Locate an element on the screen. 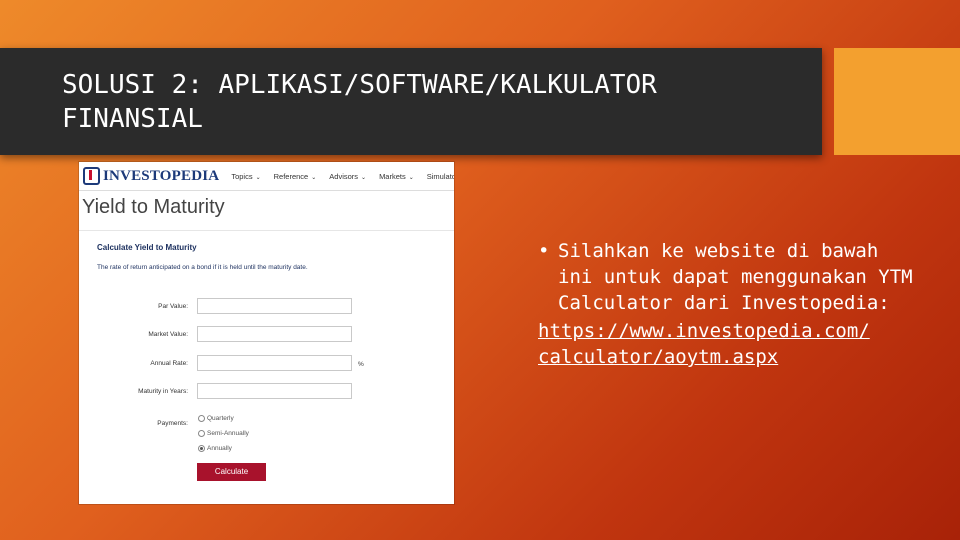 Image resolution: width=960 pixels, height=540 pixels. nav-item-markets: Markets ⌄ is located at coordinates (396, 176).